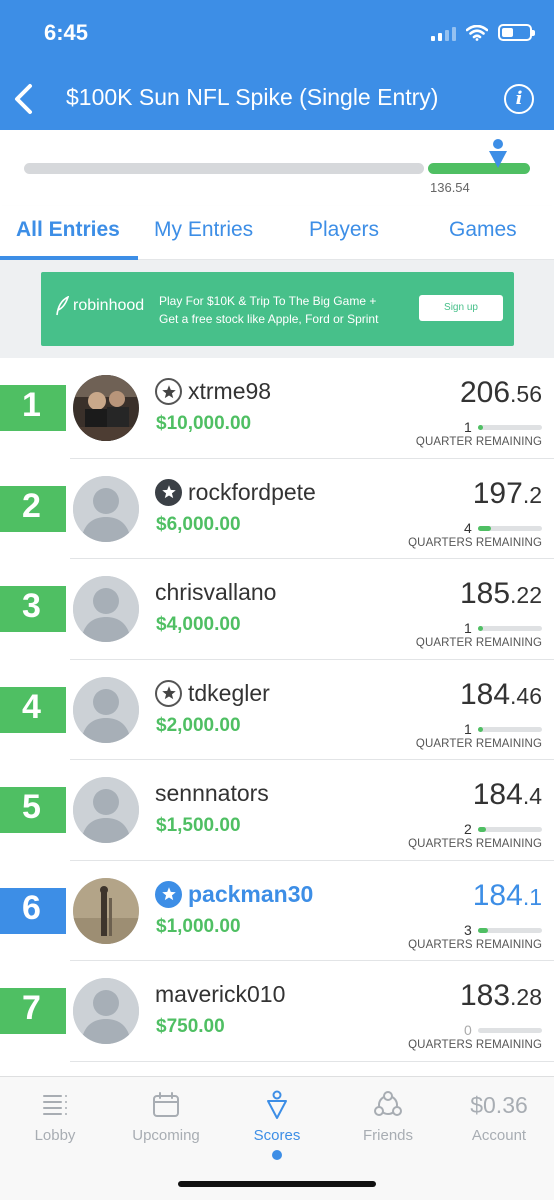  I want to click on signal-icon, so click(443, 33).